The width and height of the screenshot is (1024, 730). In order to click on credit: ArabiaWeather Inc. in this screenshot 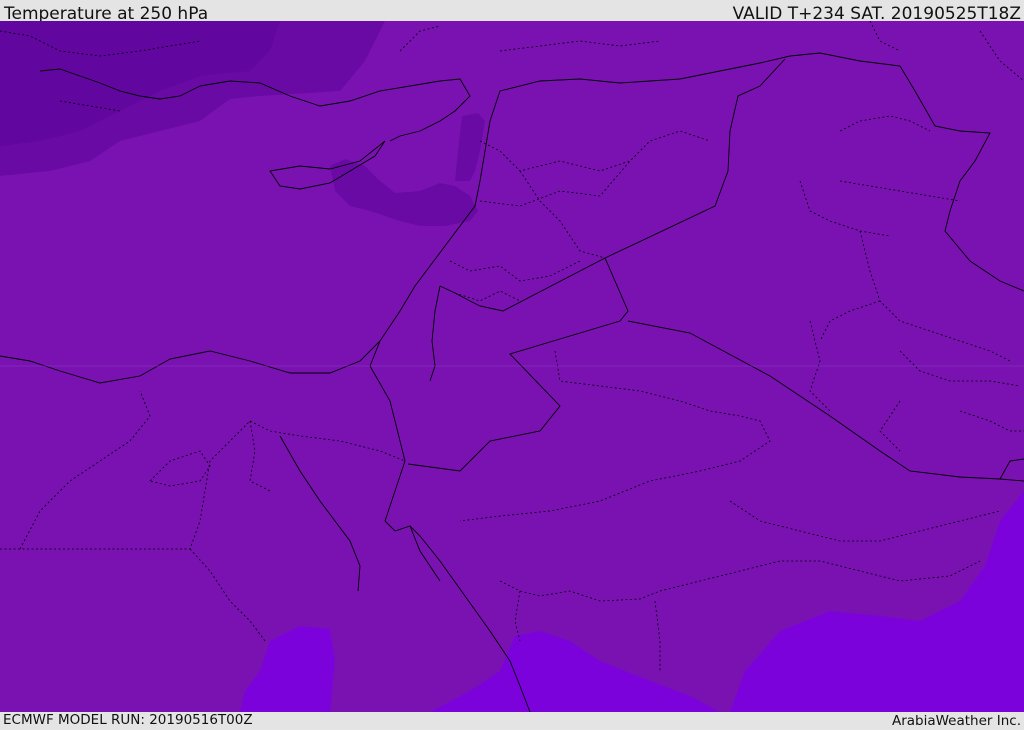, I will do `click(956, 721)`.